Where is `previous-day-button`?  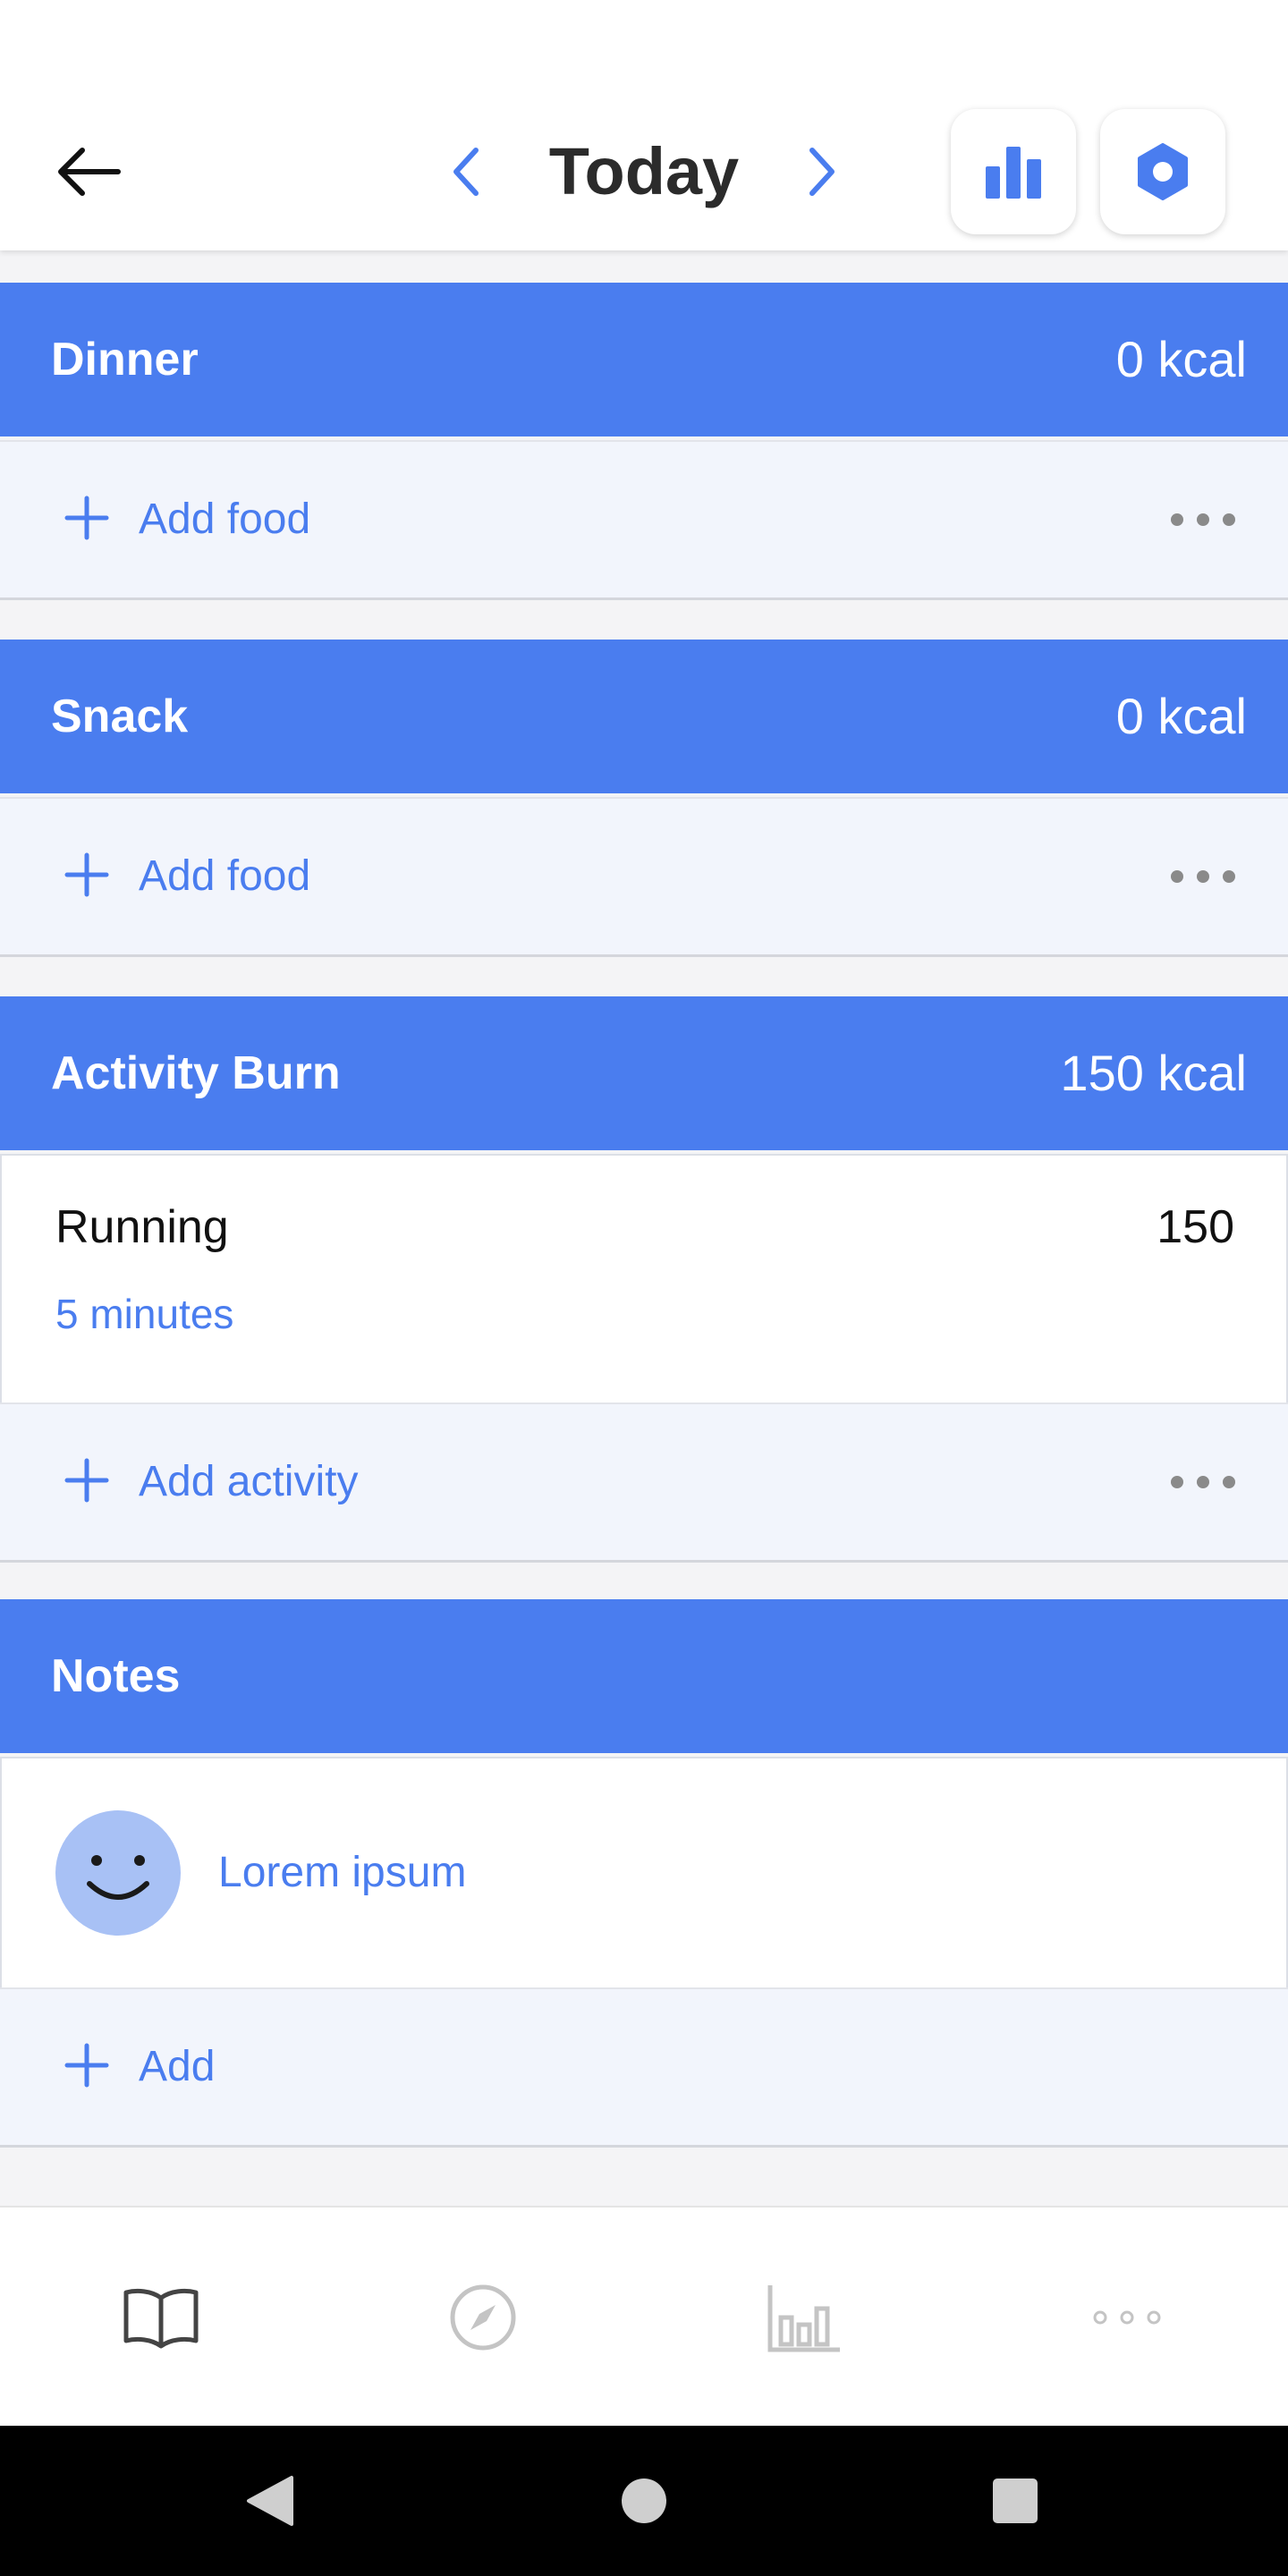 previous-day-button is located at coordinates (465, 172).